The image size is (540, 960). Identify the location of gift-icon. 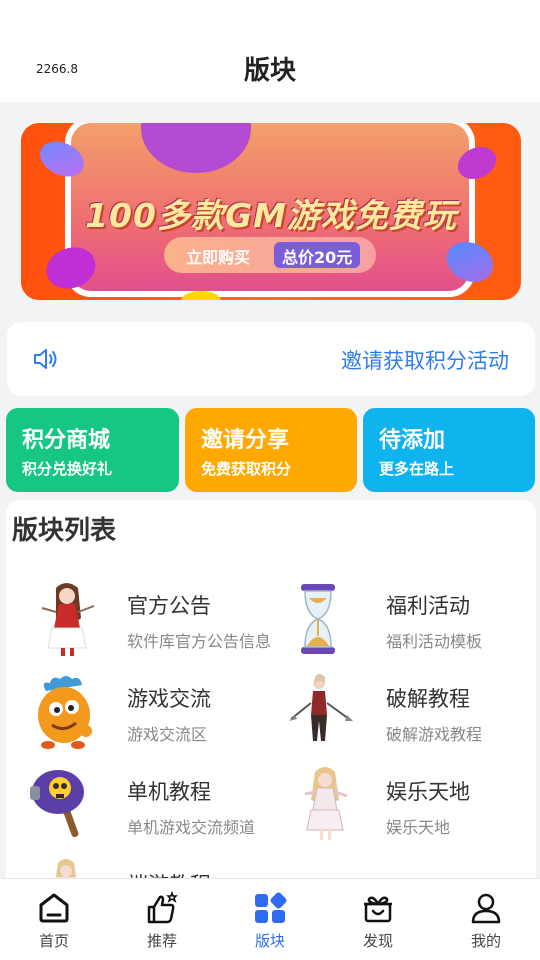
(378, 909).